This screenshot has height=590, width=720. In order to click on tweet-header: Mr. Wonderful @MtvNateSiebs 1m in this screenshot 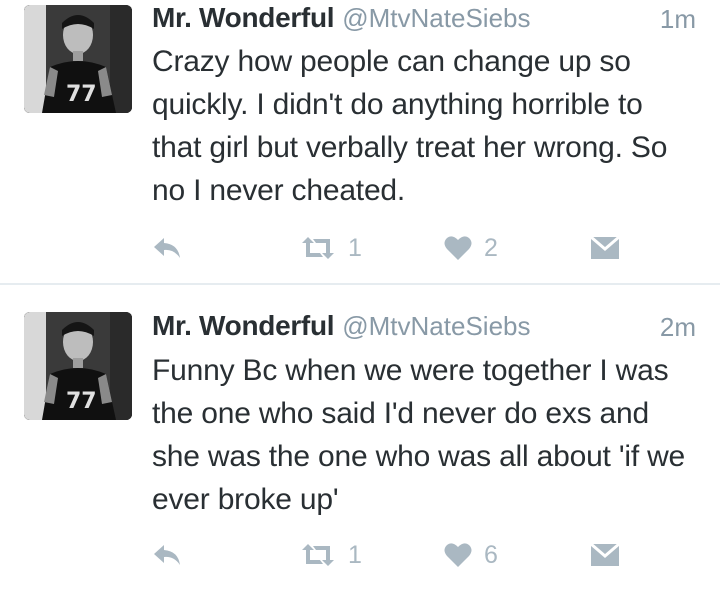, I will do `click(424, 19)`.